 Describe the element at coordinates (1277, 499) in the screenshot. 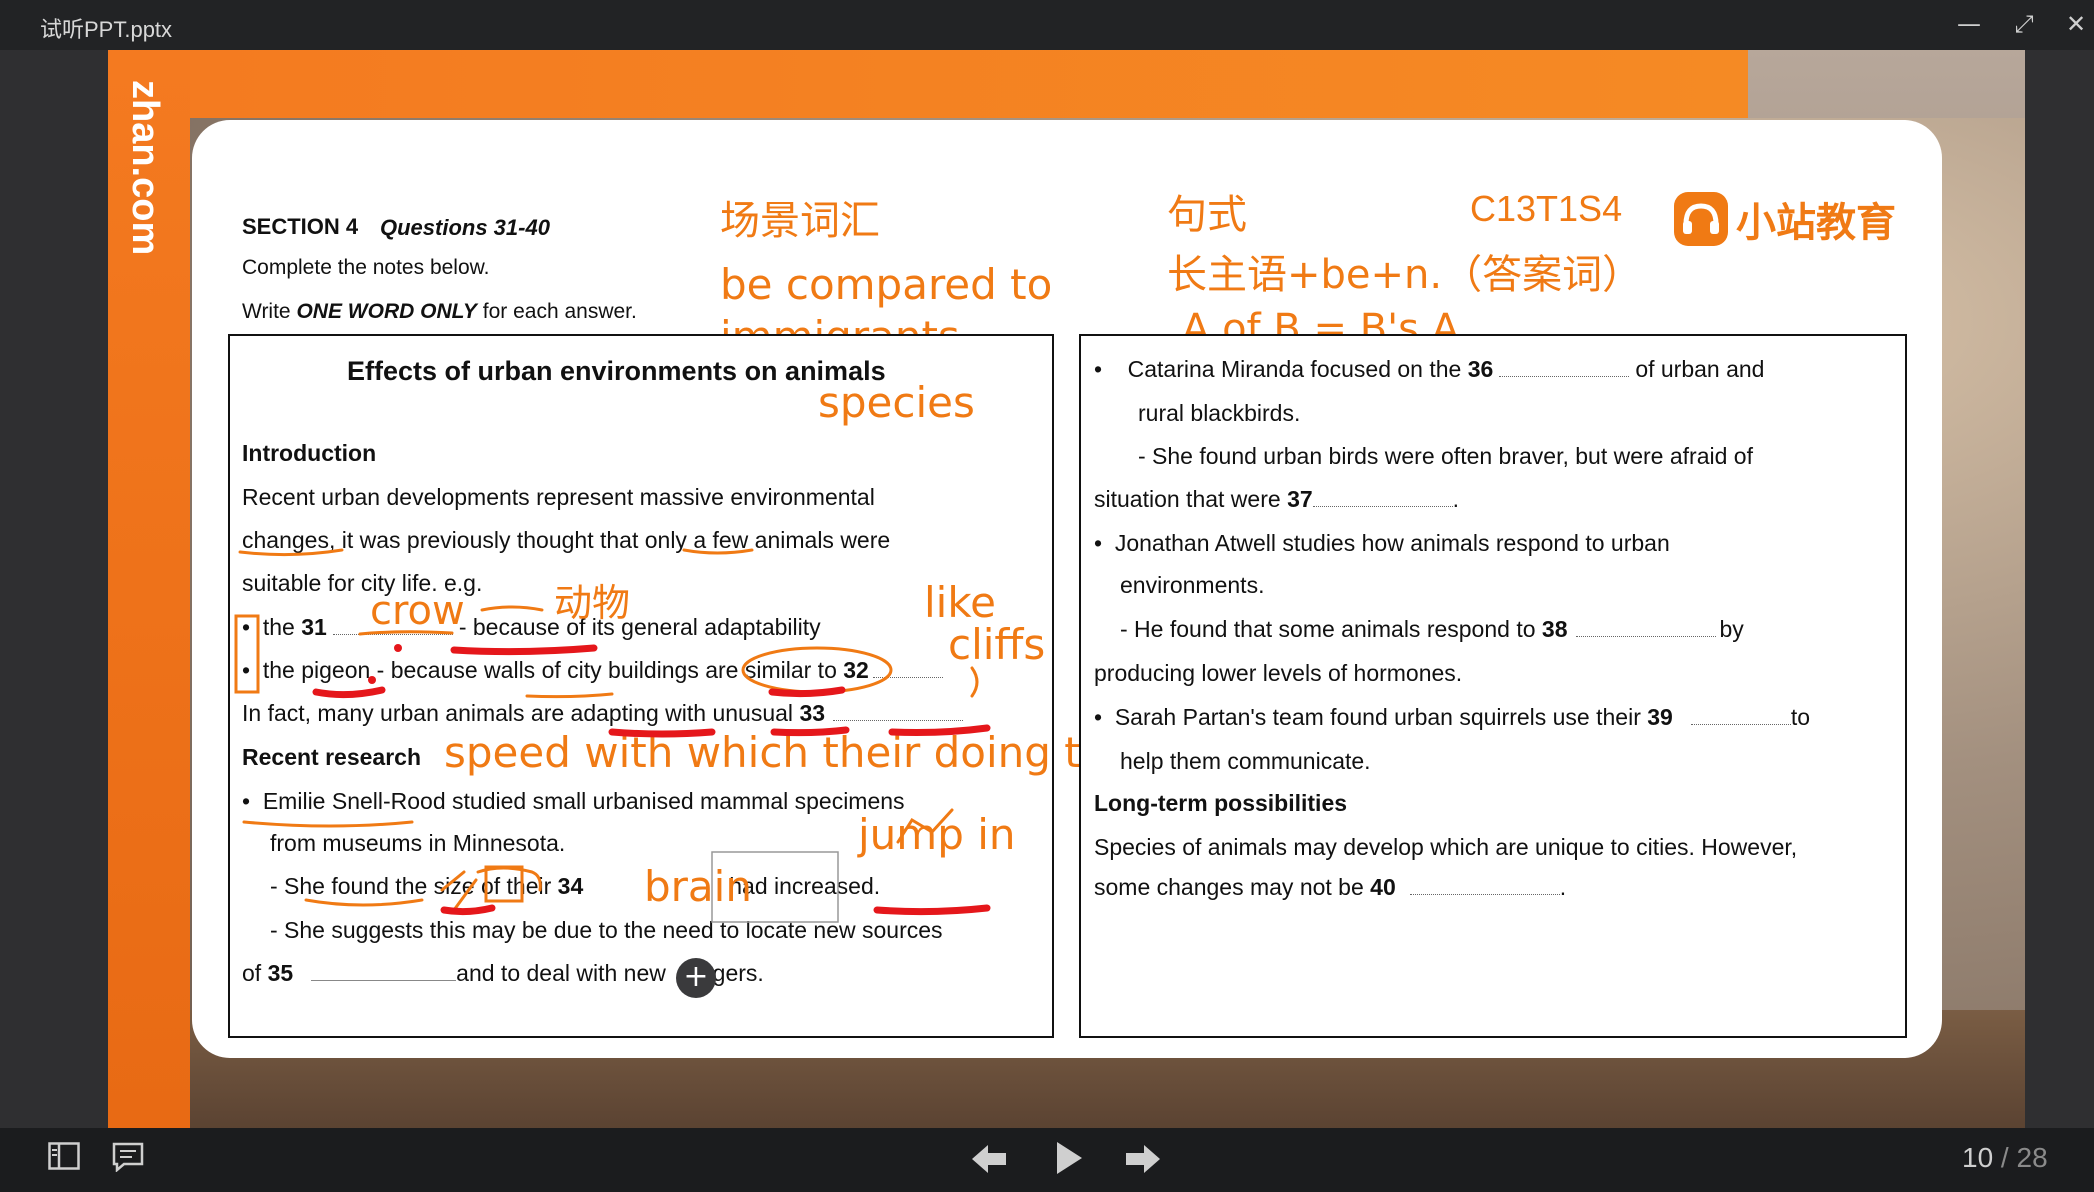

I see `right-line-37: situation that were 37.` at that location.